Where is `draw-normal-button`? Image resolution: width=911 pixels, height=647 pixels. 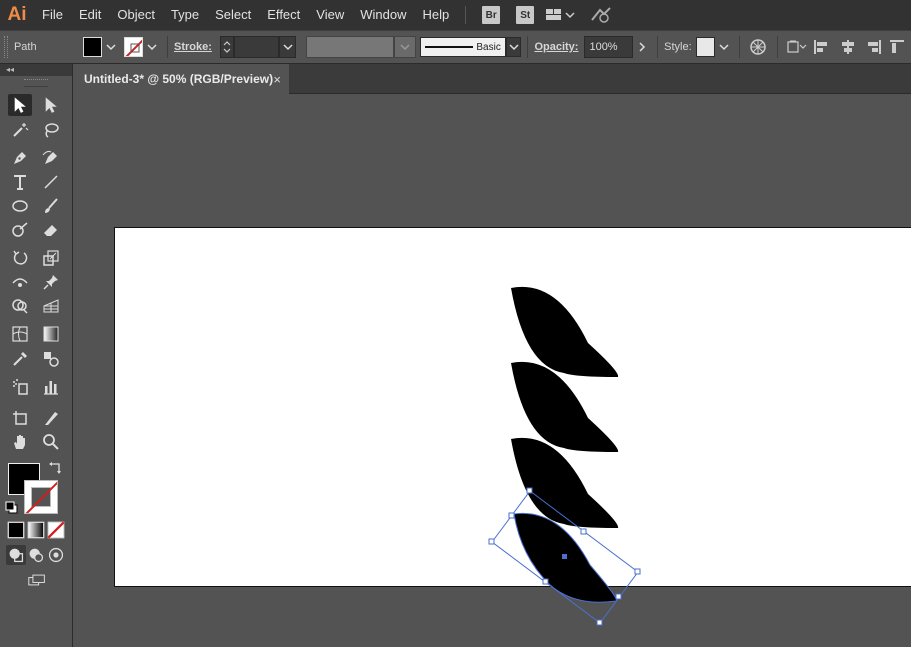 draw-normal-button is located at coordinates (16, 555).